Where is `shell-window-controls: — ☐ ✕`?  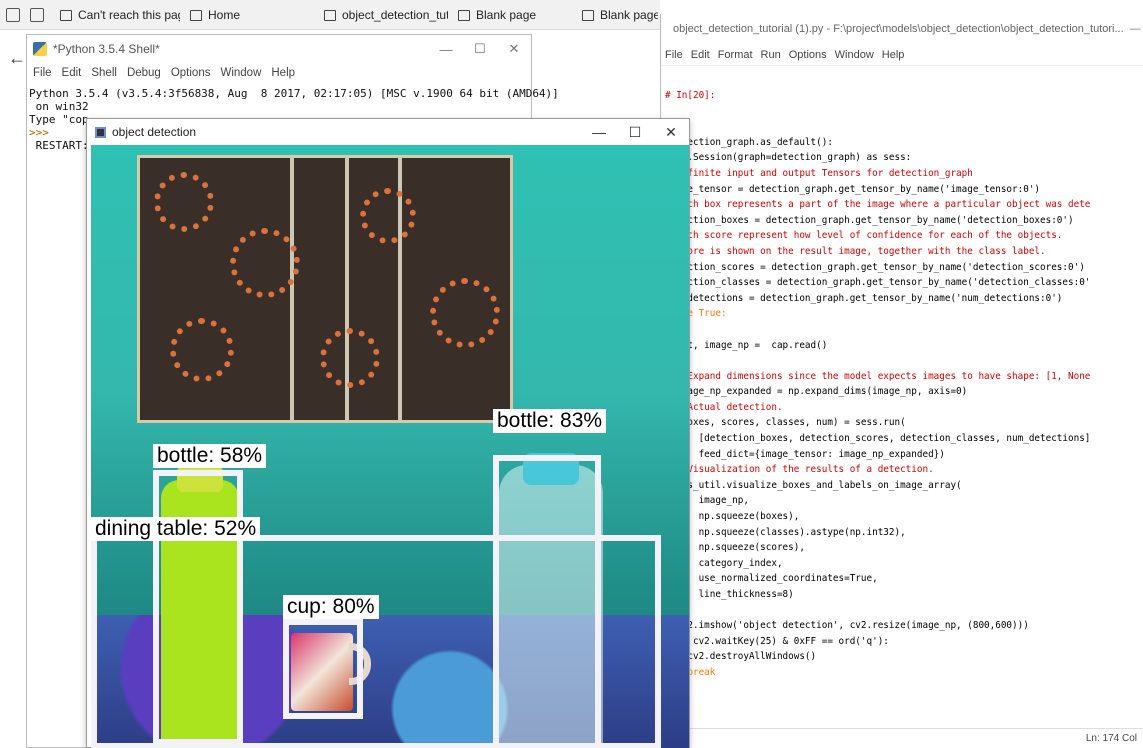 shell-window-controls: — ☐ ✕ is located at coordinates (480, 49).